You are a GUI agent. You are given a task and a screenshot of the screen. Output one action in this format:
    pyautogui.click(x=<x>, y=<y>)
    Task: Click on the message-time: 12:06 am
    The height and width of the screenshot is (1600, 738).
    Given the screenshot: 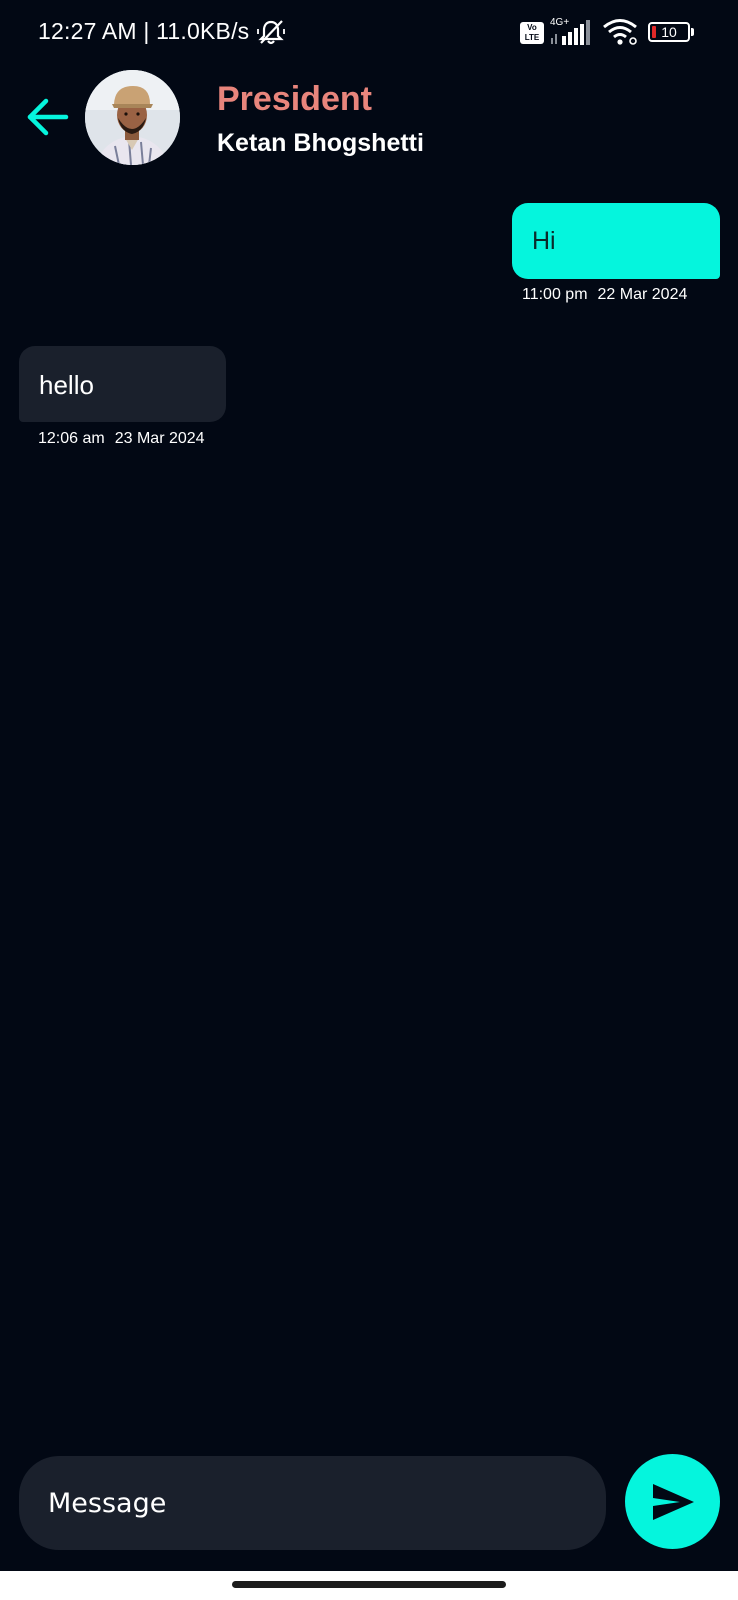 What is the action you would take?
    pyautogui.click(x=71, y=438)
    